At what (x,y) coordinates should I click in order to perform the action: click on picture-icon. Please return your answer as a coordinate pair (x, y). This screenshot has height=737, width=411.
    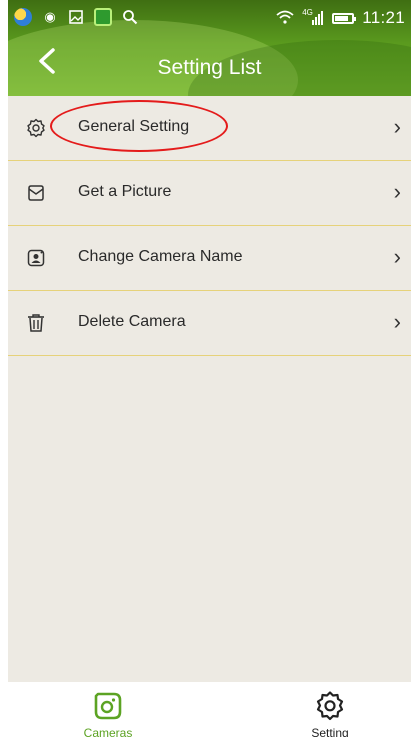
    Looking at the image, I should click on (36, 193).